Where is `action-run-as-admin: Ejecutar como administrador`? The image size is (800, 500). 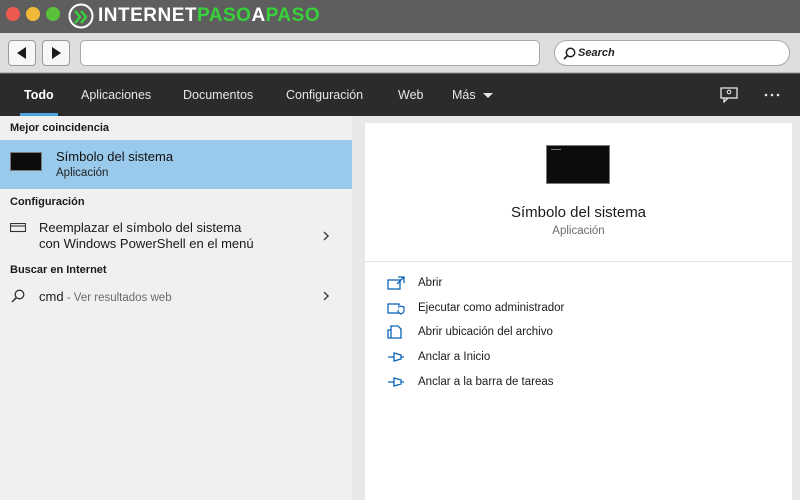 action-run-as-admin: Ejecutar como administrador is located at coordinates (475, 308).